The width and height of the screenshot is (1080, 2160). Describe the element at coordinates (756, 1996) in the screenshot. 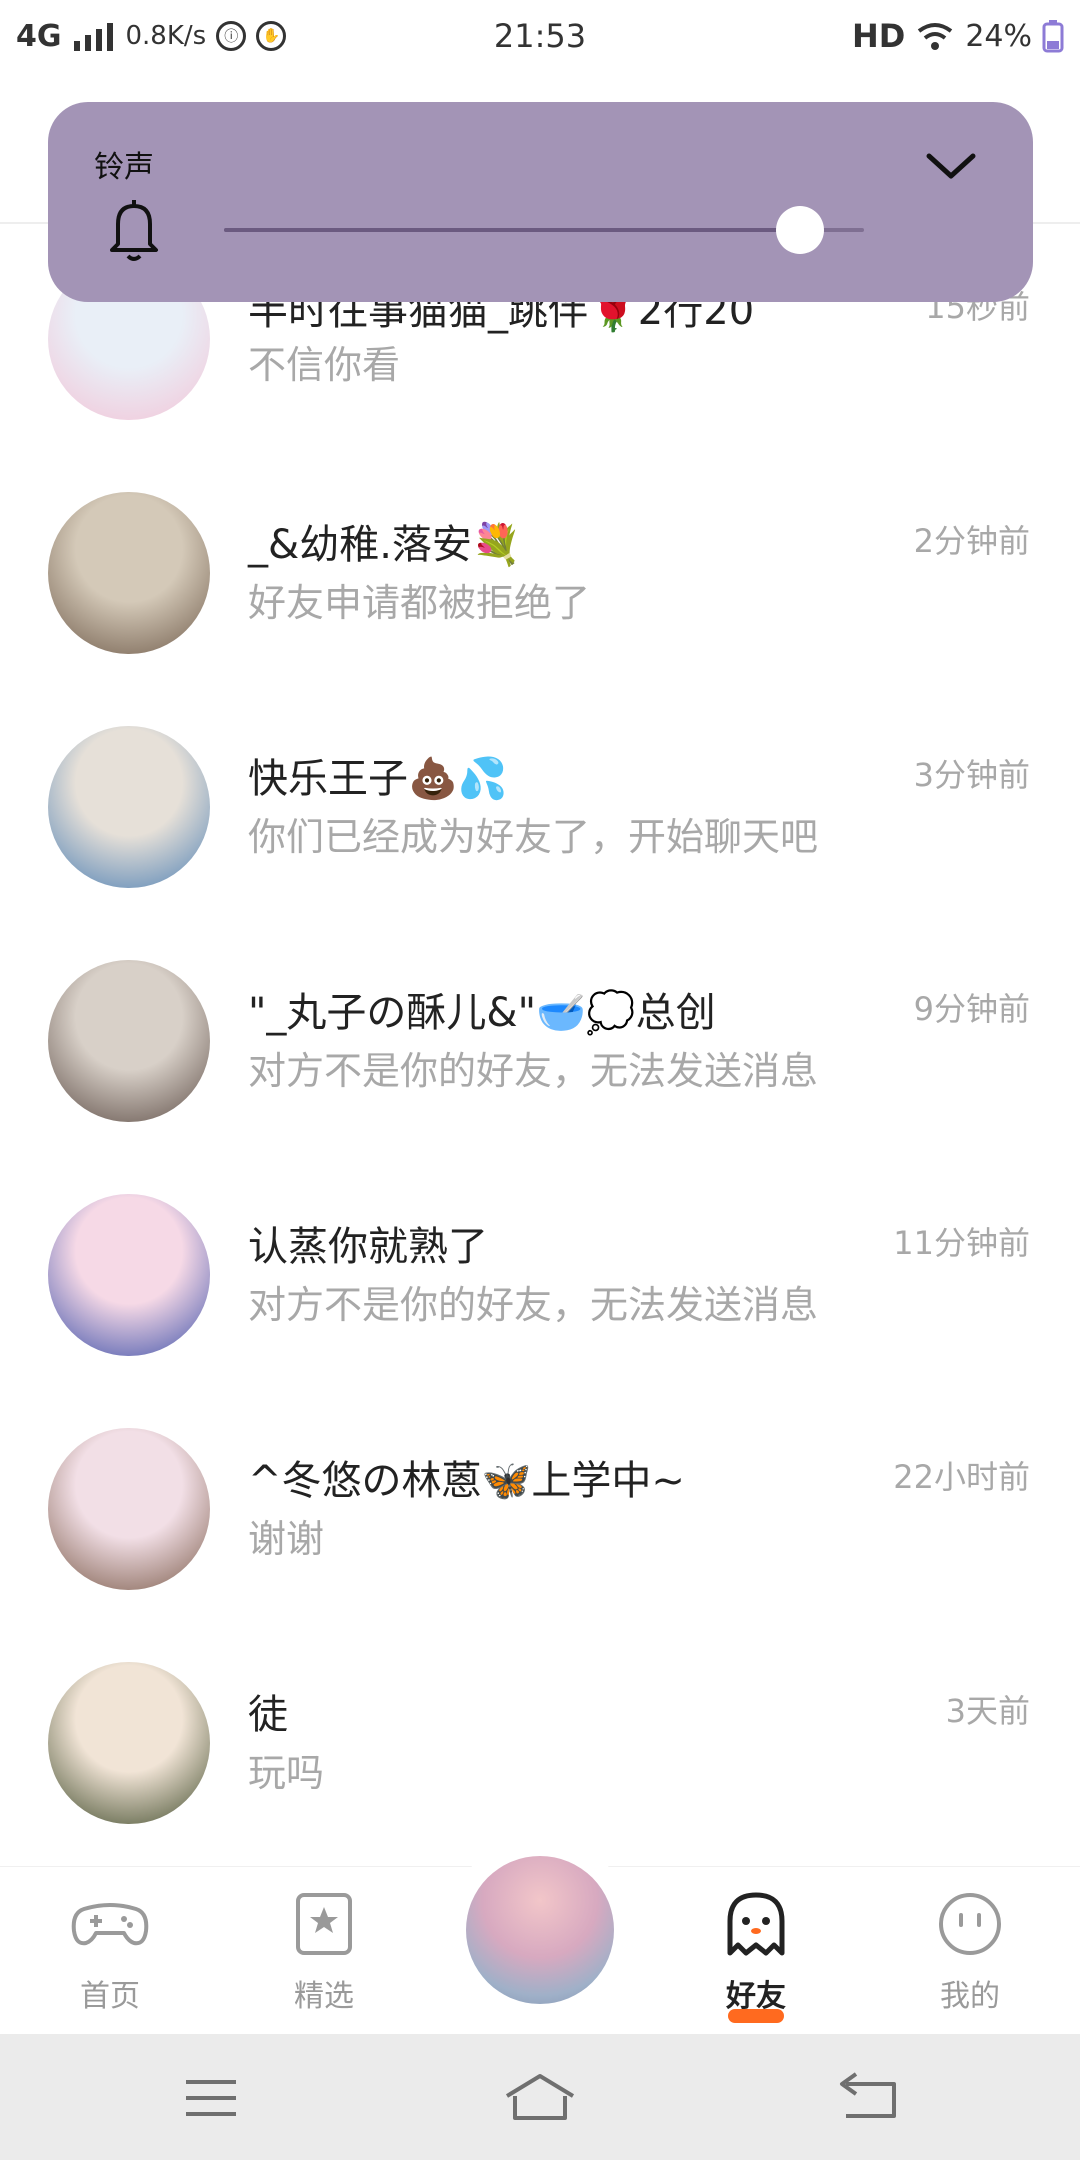

I see `nav-label: 好友` at that location.